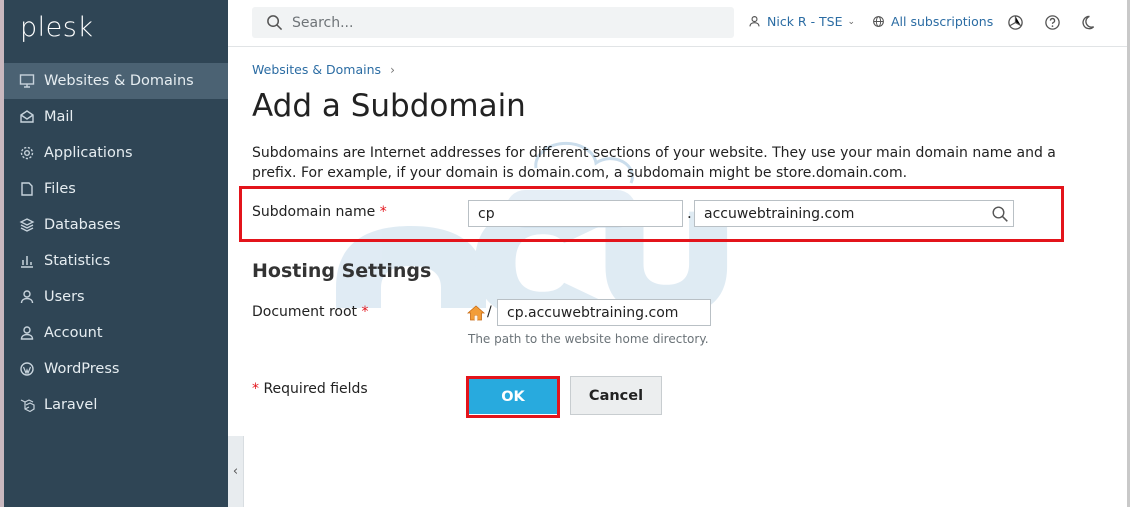 The width and height of the screenshot is (1130, 507). Describe the element at coordinates (82, 225) in the screenshot. I see `sidebar-item-label: Databases` at that location.